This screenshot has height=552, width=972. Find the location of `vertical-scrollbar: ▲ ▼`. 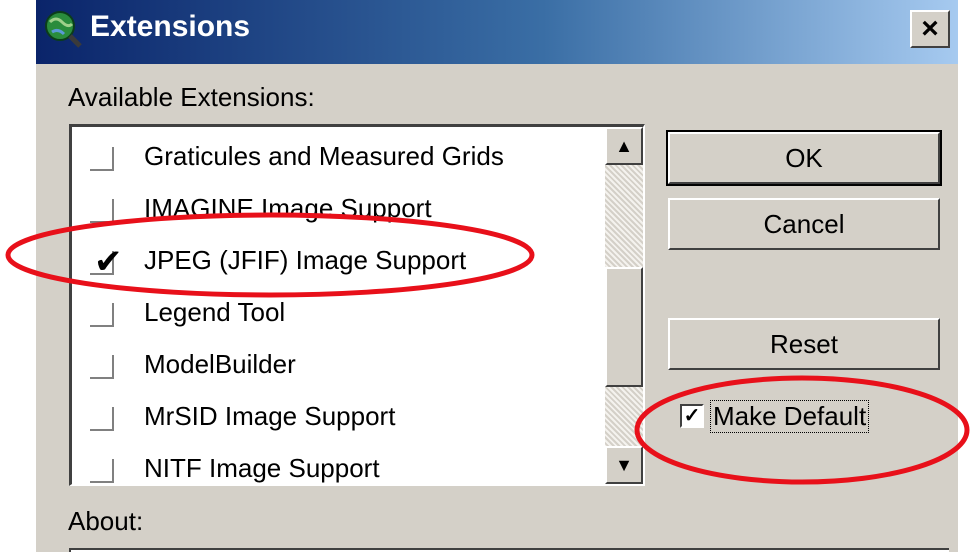

vertical-scrollbar: ▲ ▼ is located at coordinates (624, 305).